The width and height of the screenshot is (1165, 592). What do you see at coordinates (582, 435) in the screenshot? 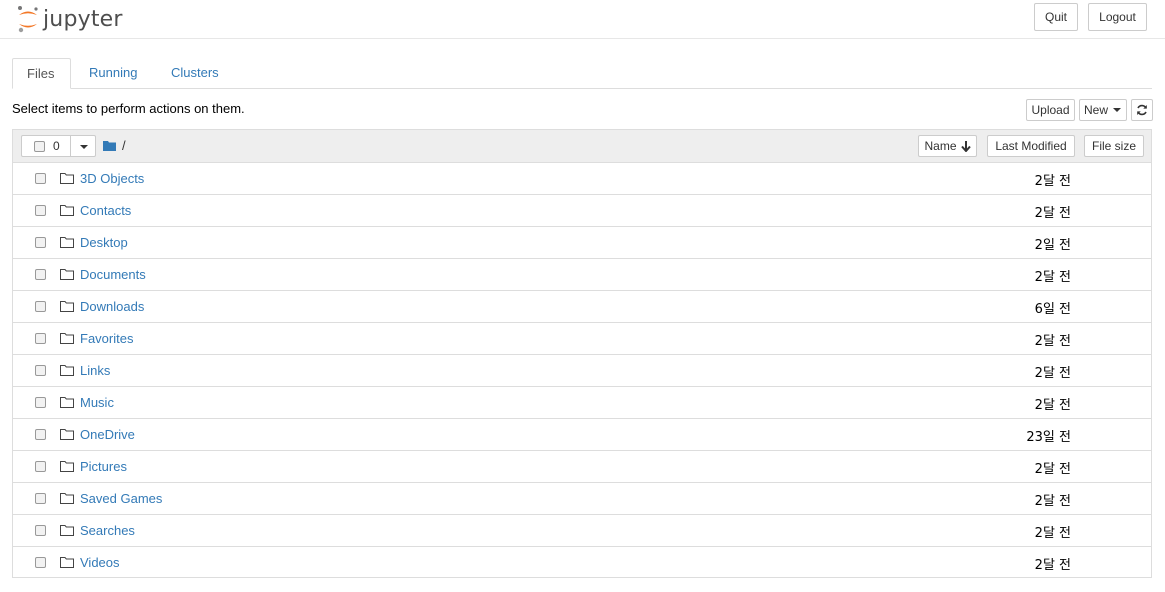
I see `list-item: OneDrive 23일 전` at bounding box center [582, 435].